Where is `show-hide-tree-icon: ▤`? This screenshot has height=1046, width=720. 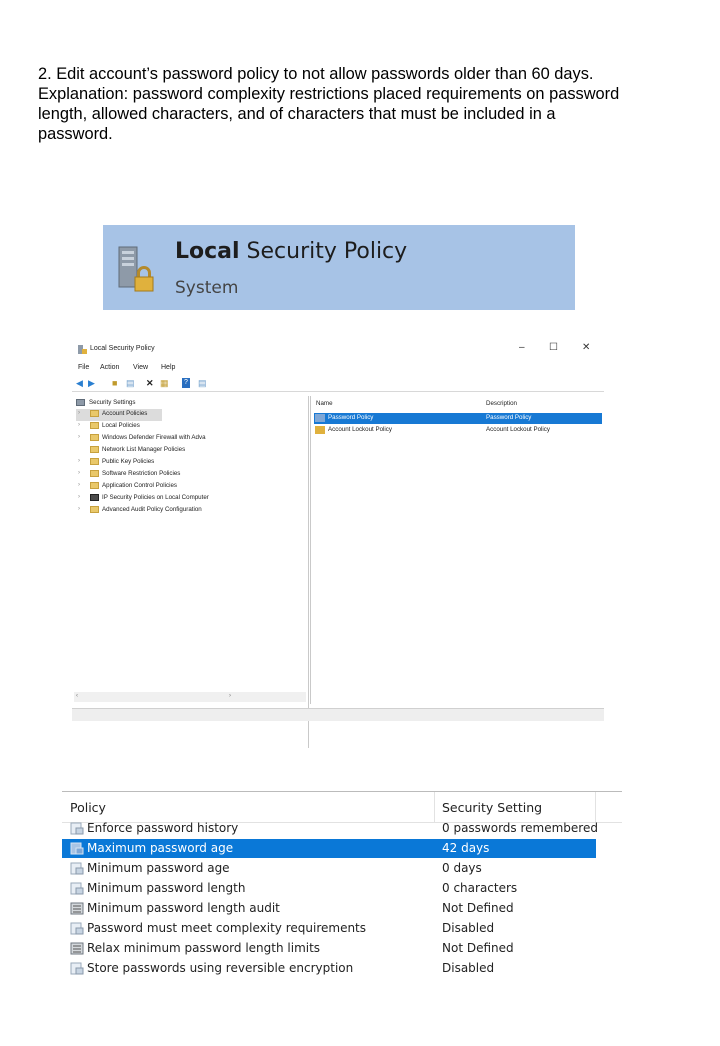 show-hide-tree-icon: ▤ is located at coordinates (130, 383).